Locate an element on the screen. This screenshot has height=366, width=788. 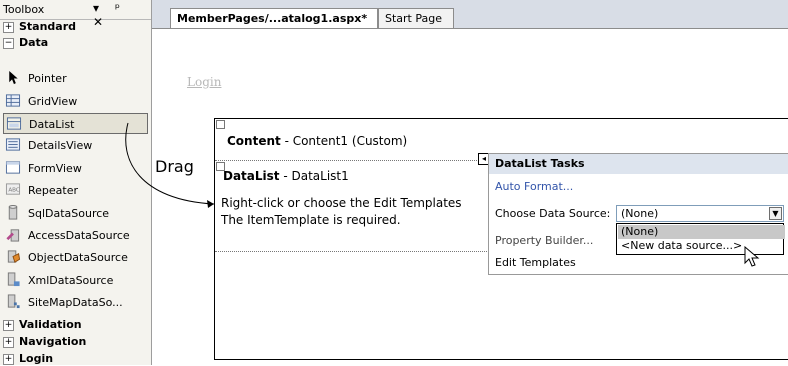
toolbox-header: Toolbox ▾ ᵖ ✕ is located at coordinates (75, 14).